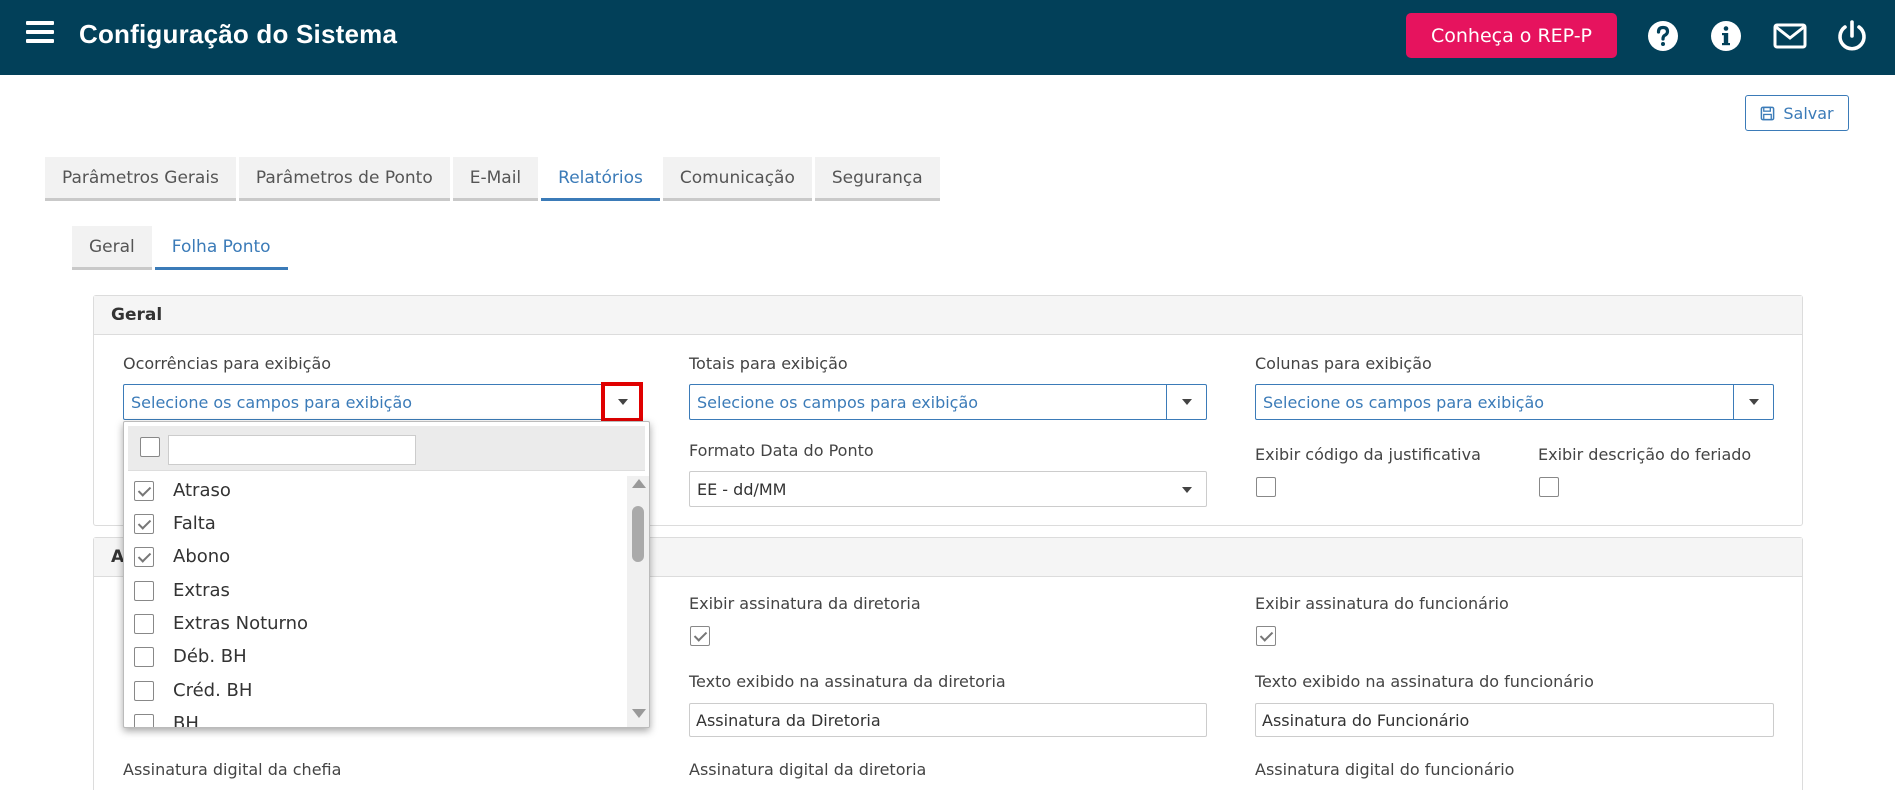 This screenshot has height=790, width=1895. I want to click on totais-dropdown-toggle, so click(1186, 402).